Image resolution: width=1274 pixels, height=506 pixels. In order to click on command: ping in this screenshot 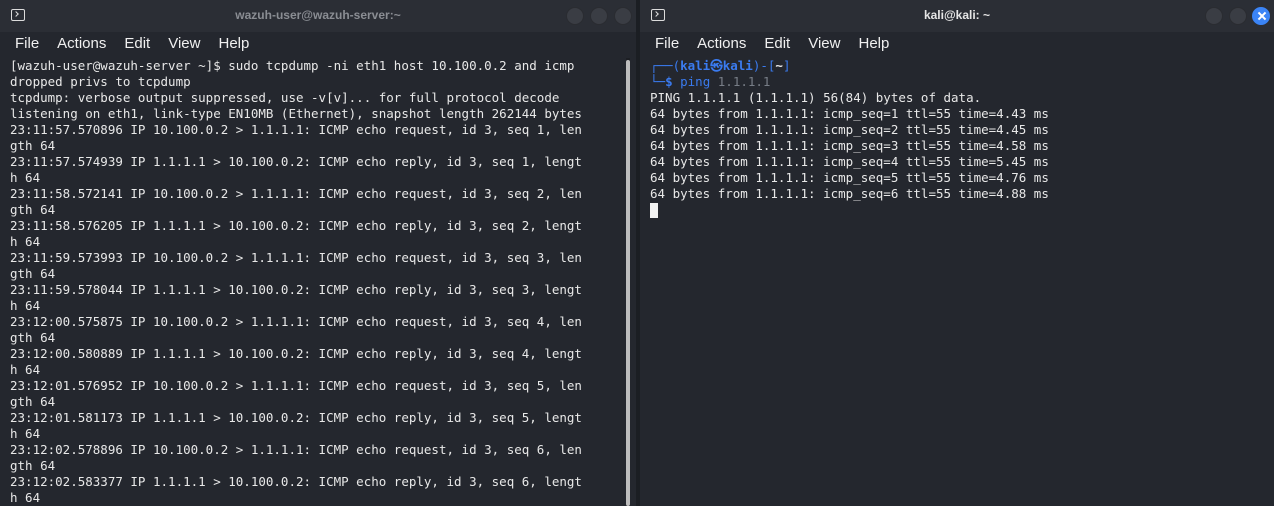, I will do `click(695, 81)`.